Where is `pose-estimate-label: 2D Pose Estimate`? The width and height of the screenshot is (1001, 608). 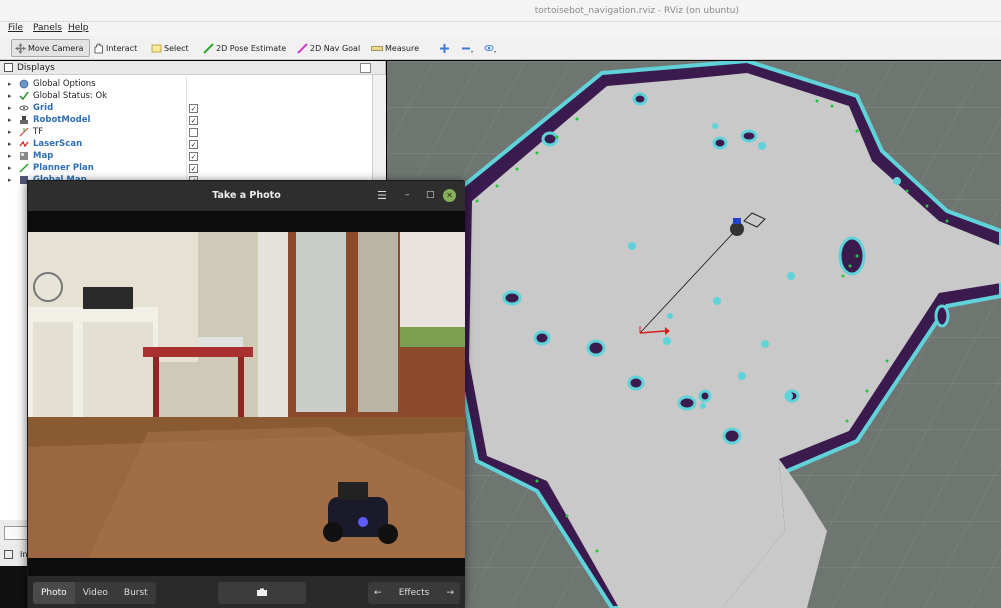
pose-estimate-label: 2D Pose Estimate is located at coordinates (251, 48).